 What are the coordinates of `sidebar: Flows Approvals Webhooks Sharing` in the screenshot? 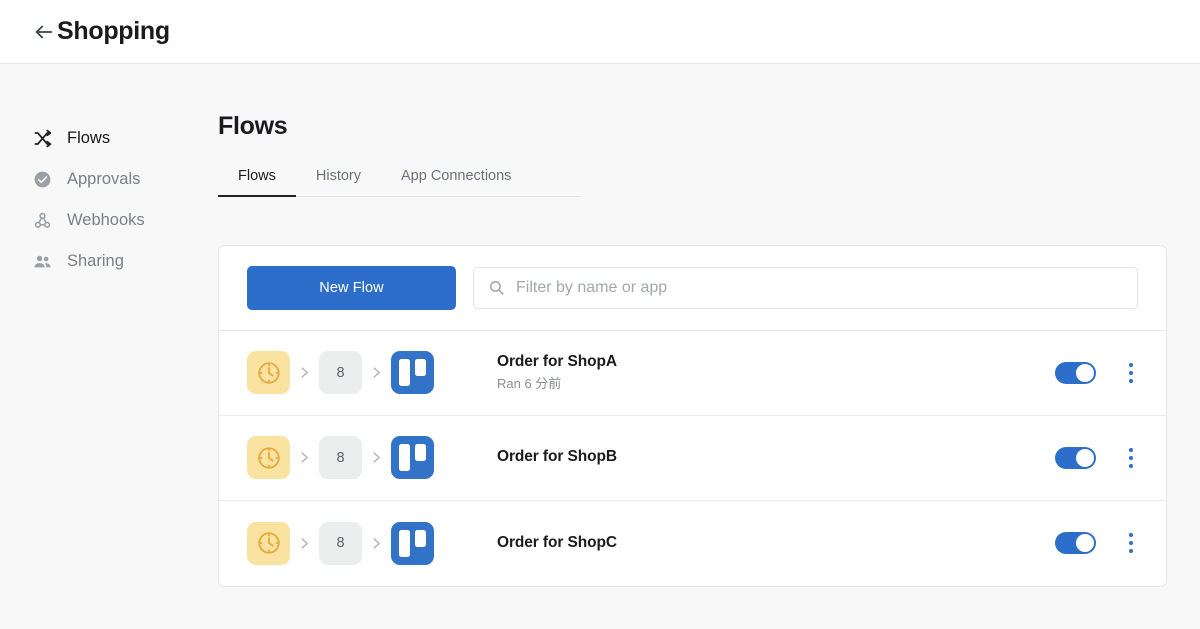 It's located at (109, 173).